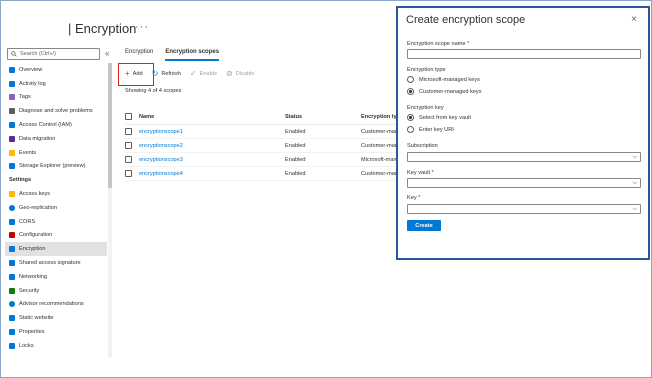 This screenshot has width=652, height=378. What do you see at coordinates (110, 125) in the screenshot?
I see `sidebar-scrollbar-thumb` at bounding box center [110, 125].